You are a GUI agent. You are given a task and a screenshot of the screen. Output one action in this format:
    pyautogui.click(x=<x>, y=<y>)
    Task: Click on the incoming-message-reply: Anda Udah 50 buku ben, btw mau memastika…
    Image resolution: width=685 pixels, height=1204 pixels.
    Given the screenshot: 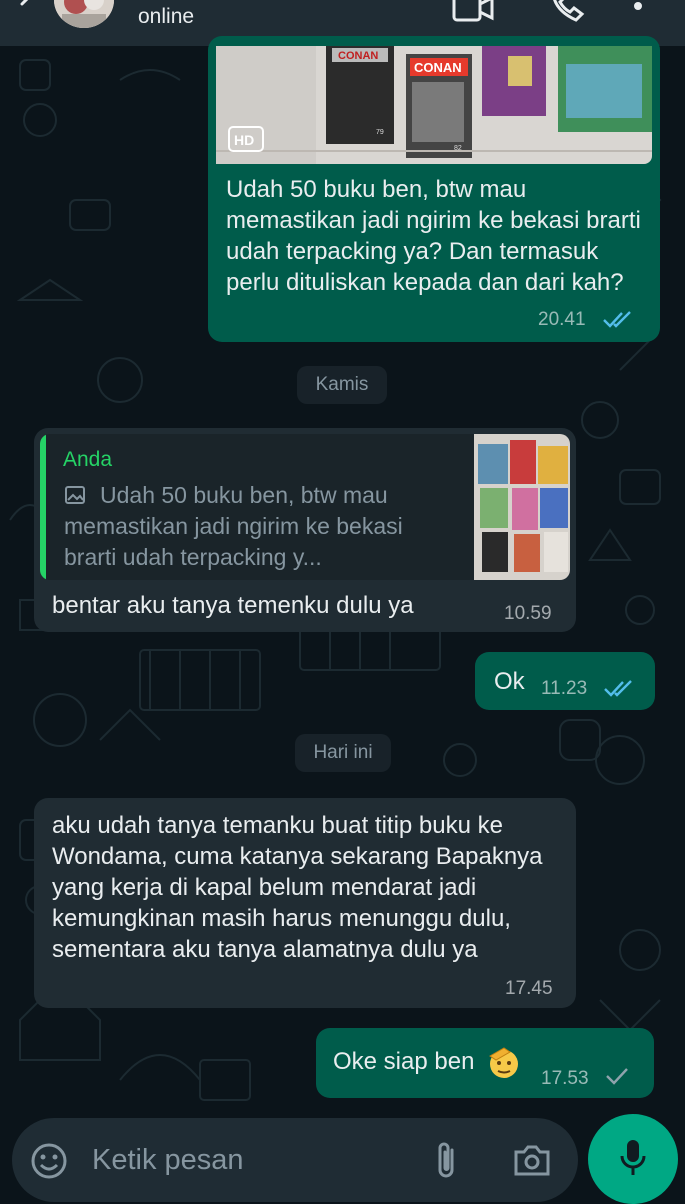 What is the action you would take?
    pyautogui.click(x=305, y=530)
    